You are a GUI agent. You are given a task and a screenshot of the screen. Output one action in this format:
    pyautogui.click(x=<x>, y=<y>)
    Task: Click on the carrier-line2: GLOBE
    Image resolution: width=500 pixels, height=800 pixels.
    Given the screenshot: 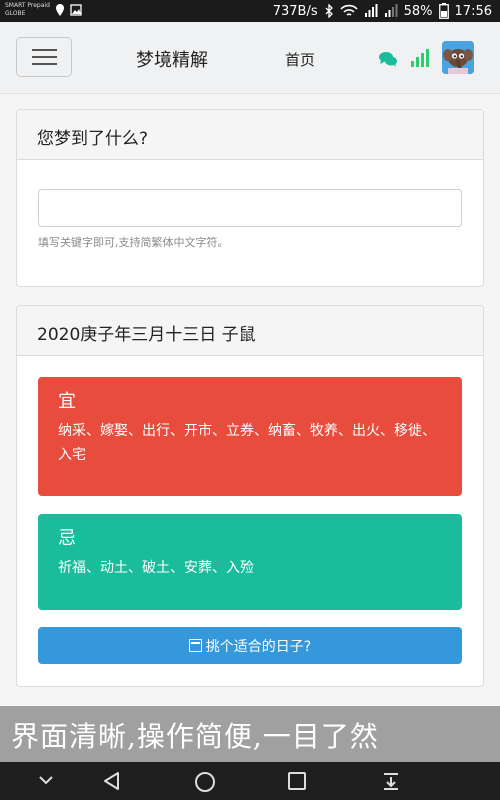 What is the action you would take?
    pyautogui.click(x=15, y=13)
    